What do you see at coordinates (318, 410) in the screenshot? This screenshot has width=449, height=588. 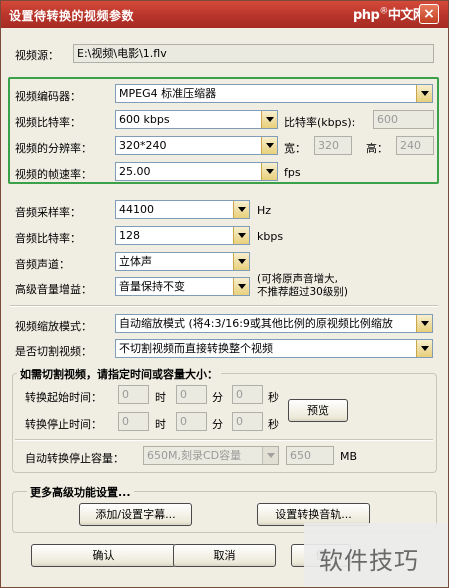 I see `preview-button: 预览` at bounding box center [318, 410].